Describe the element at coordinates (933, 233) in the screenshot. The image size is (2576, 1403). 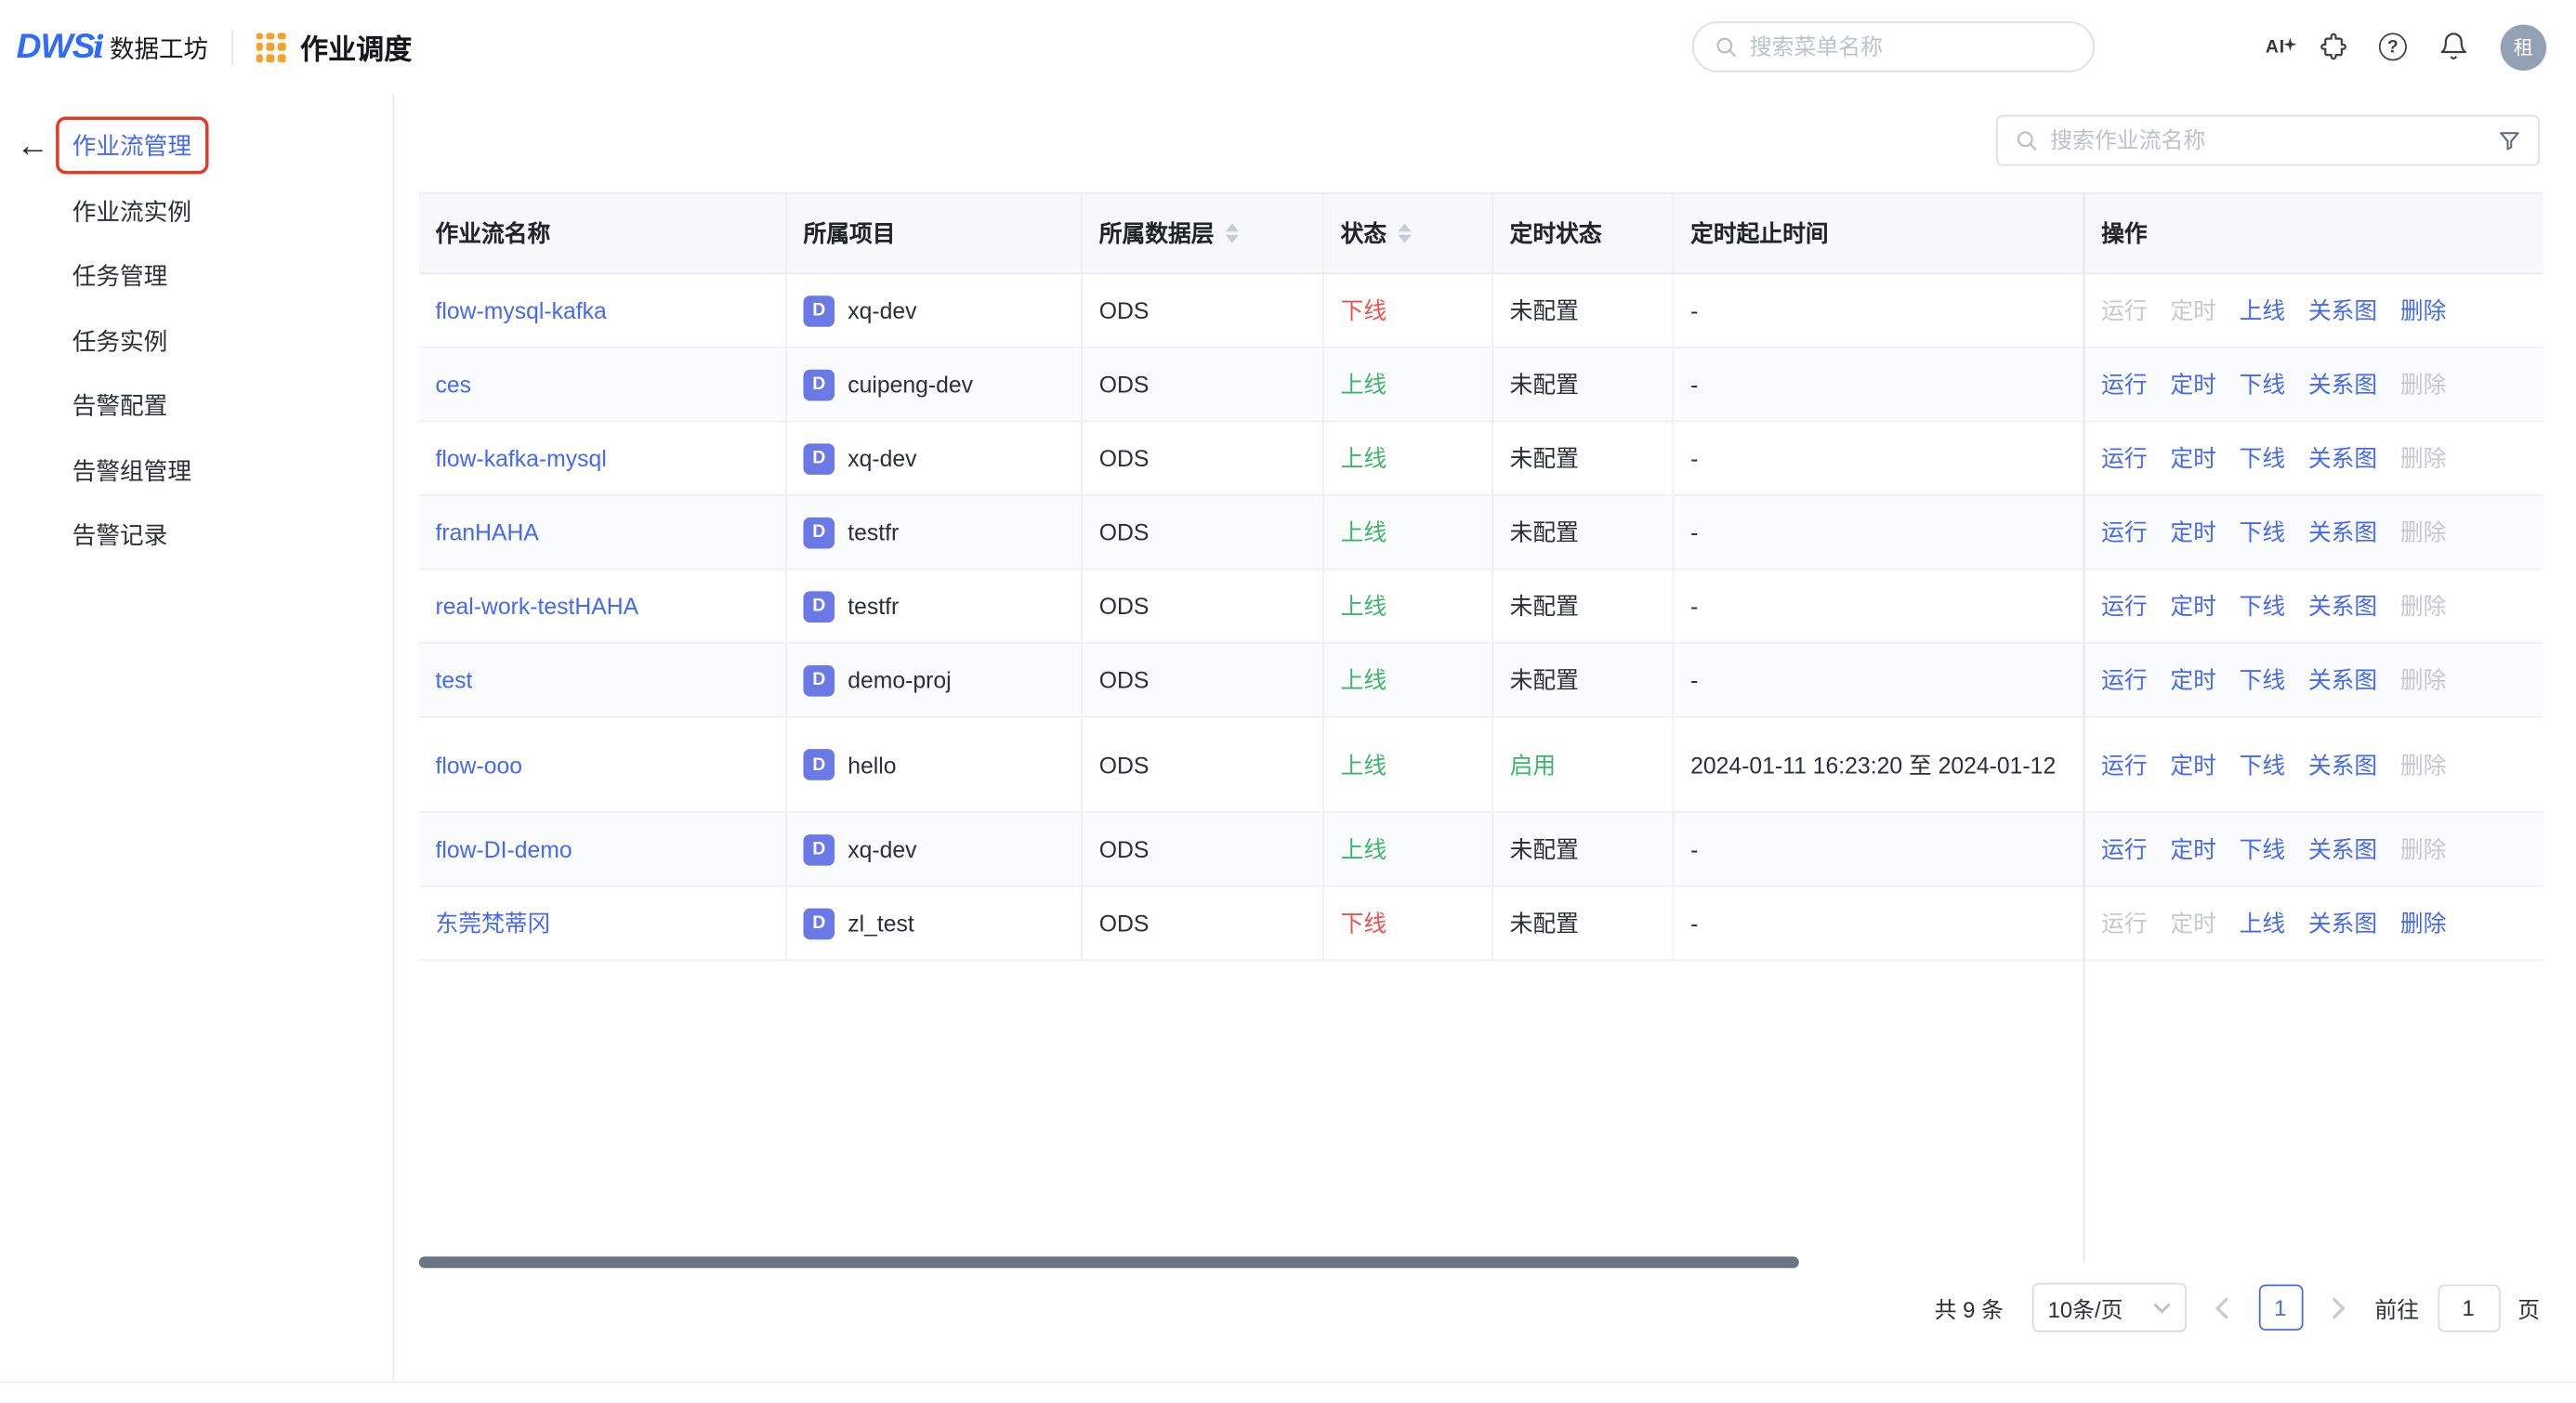
I see `column-header: 所属项目` at that location.